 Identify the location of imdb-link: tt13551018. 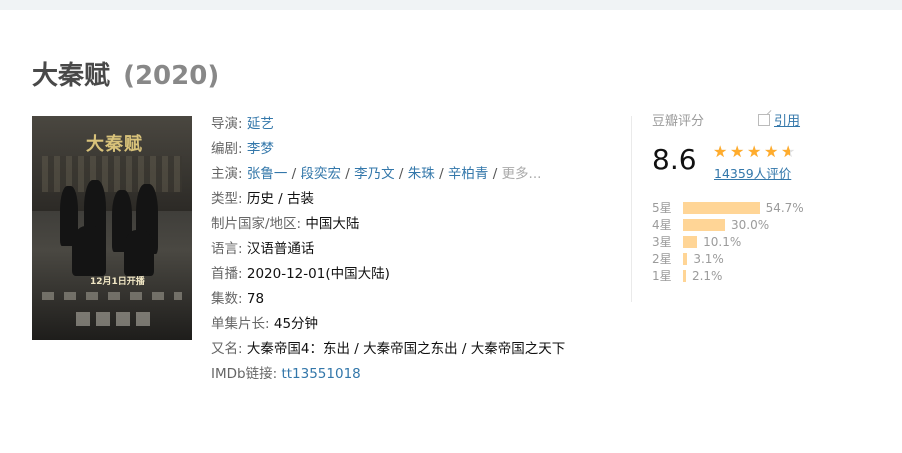
(320, 374).